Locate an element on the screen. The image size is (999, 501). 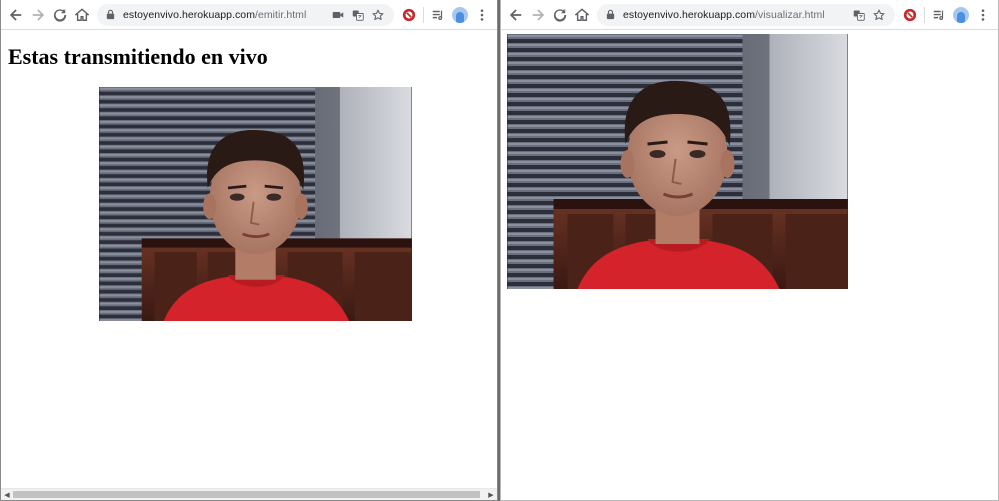
page-title: Estas transmitiendo en vivo is located at coordinates (138, 56).